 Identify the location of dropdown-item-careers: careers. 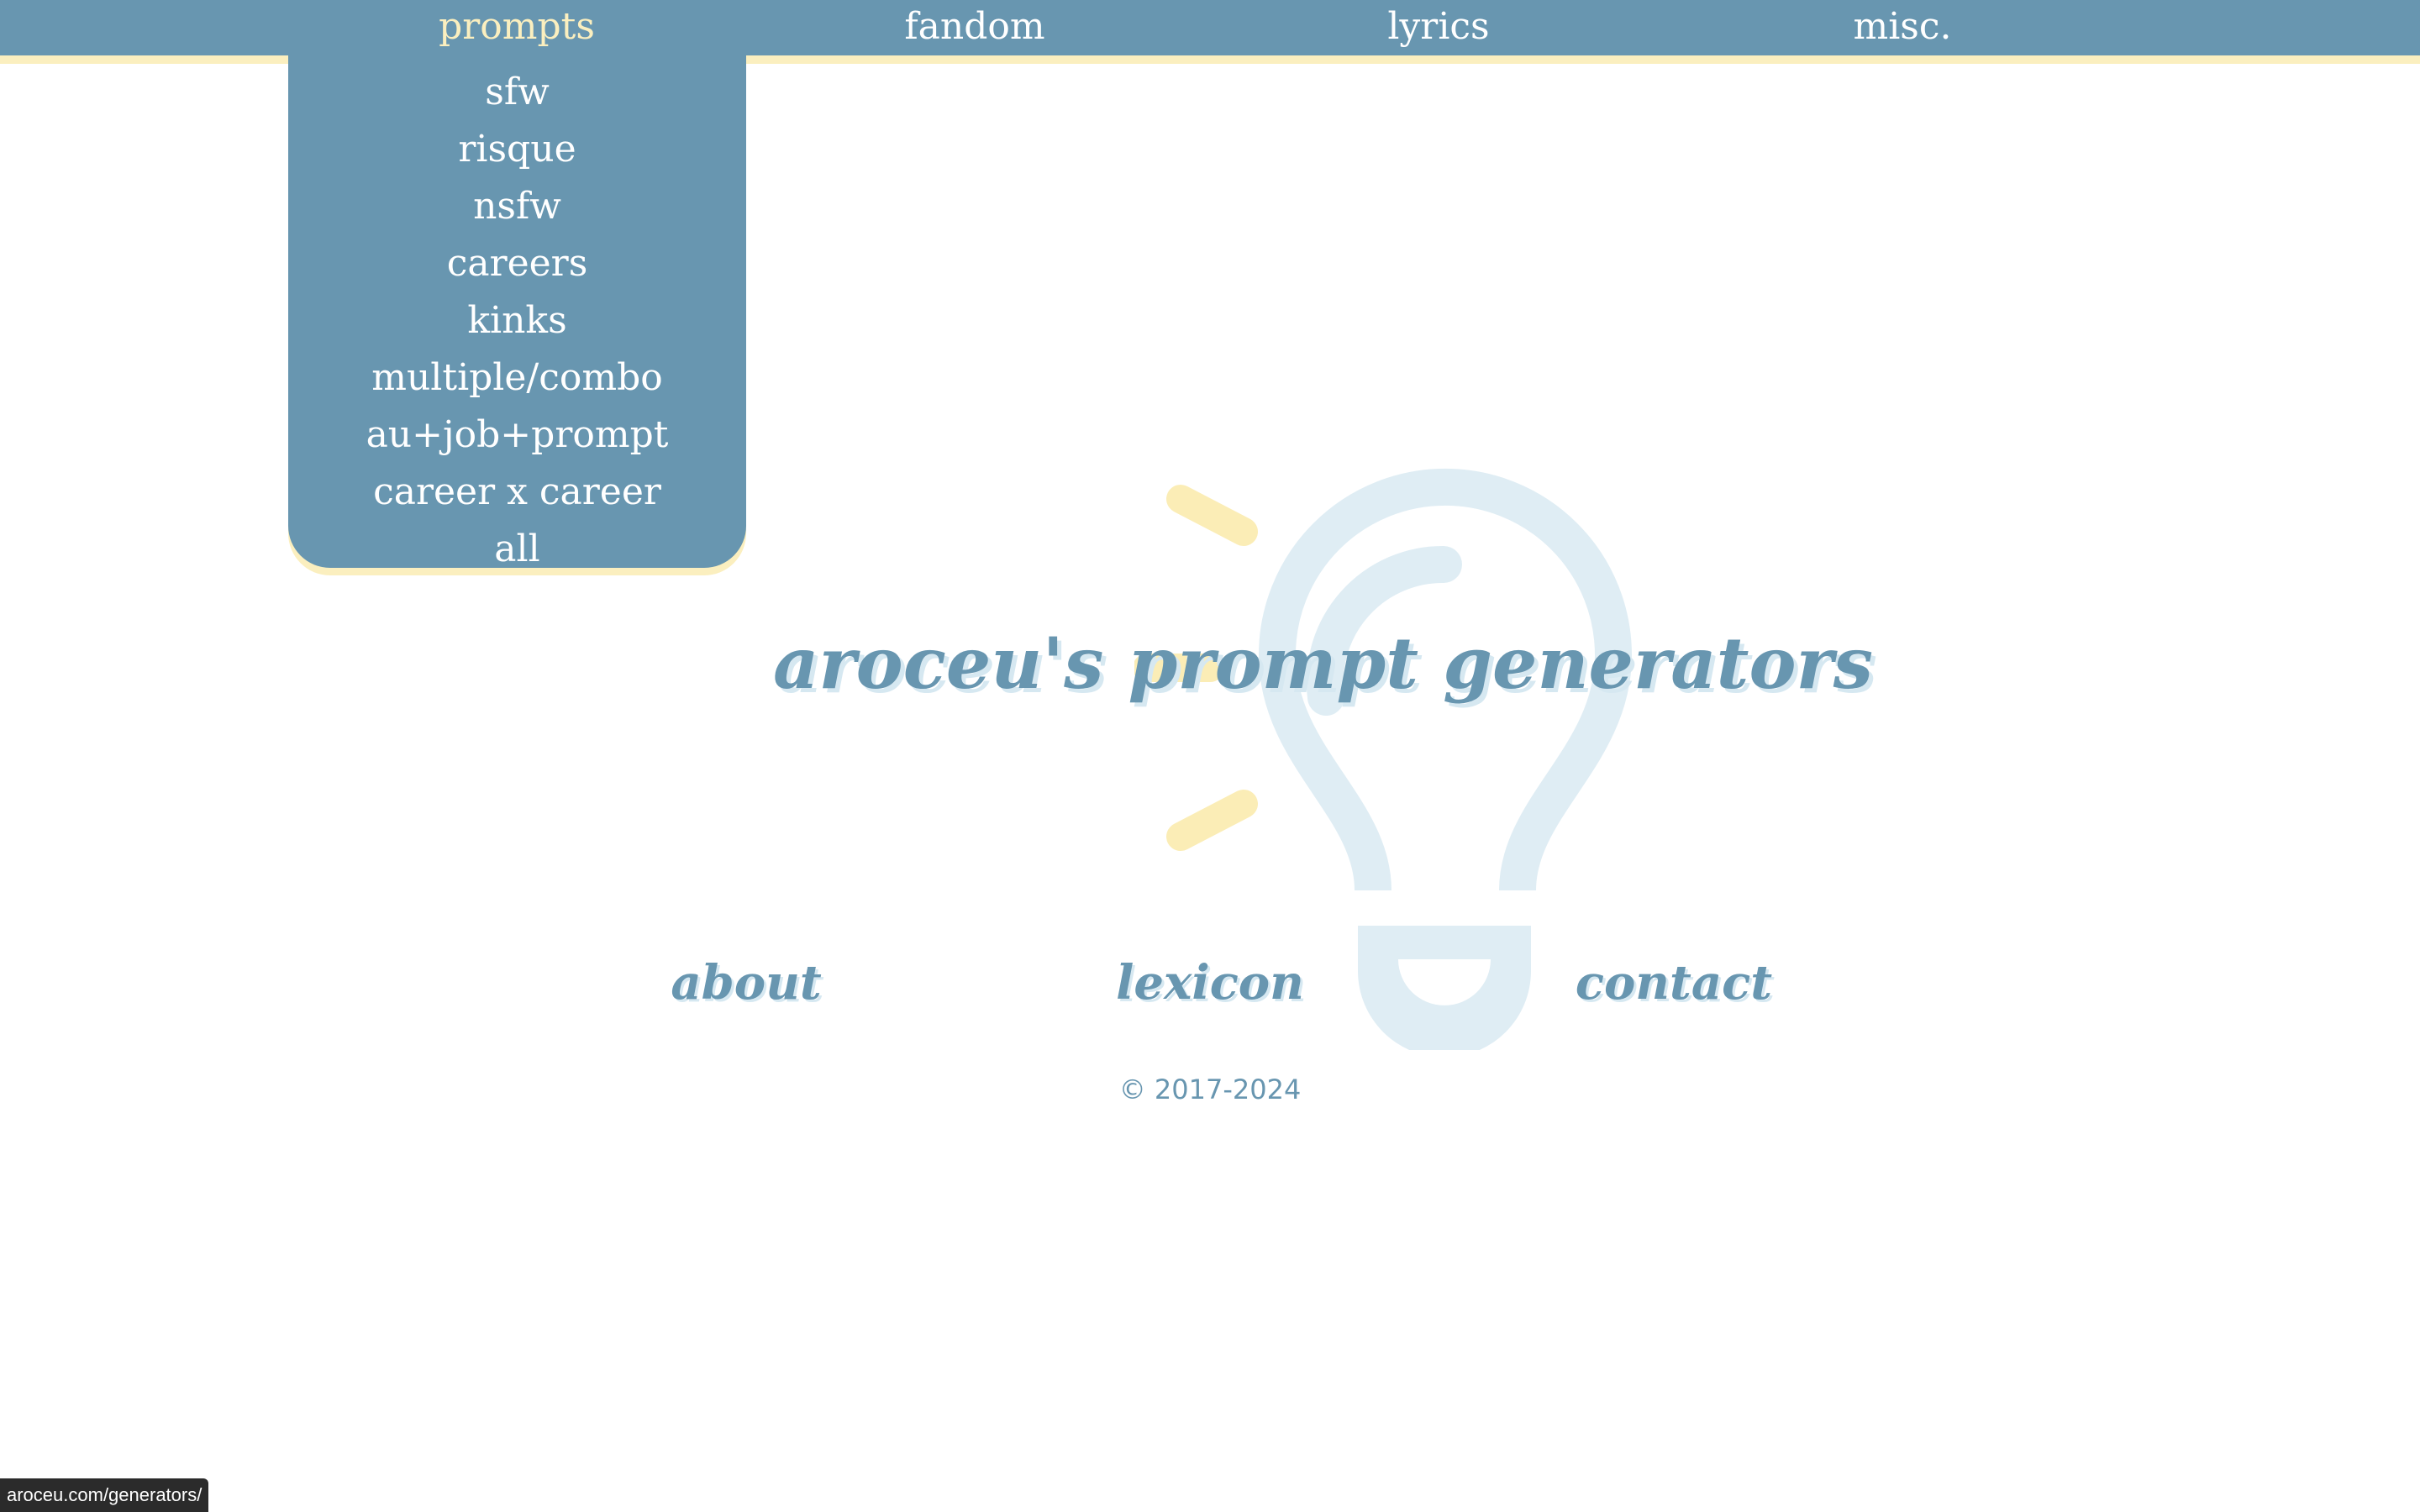
(517, 263).